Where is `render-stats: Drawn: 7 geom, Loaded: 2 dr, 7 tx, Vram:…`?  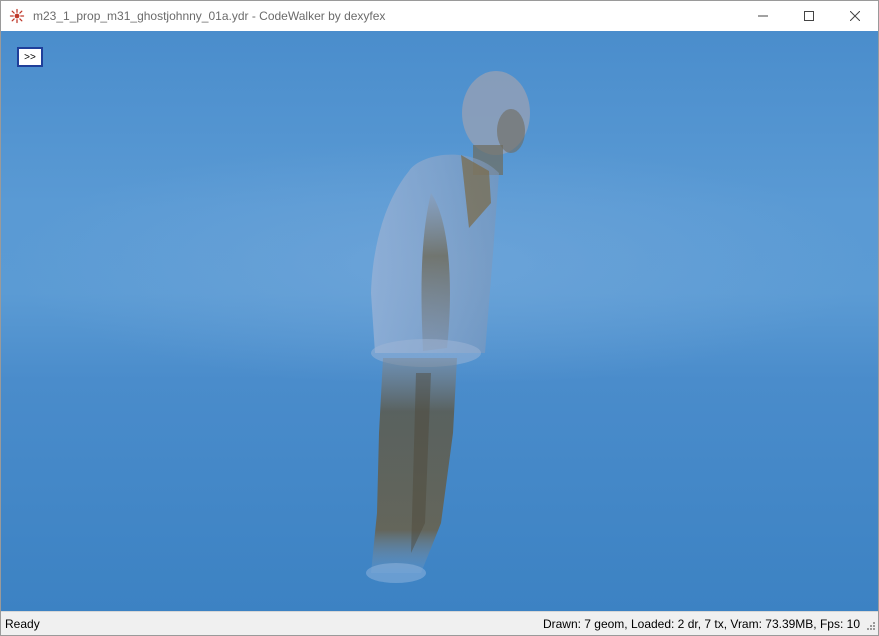
render-stats: Drawn: 7 geom, Loaded: 2 dr, 7 tx, Vram:… is located at coordinates (701, 623).